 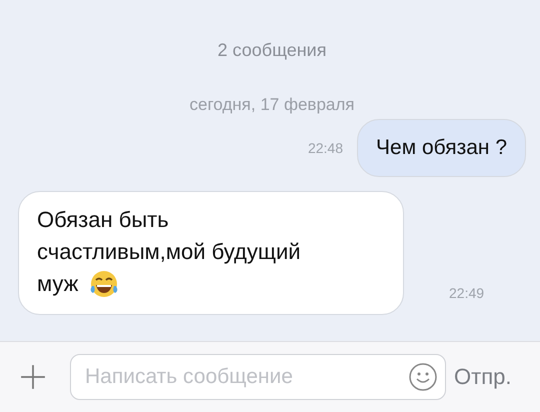 What do you see at coordinates (57, 284) in the screenshot?
I see `message-text: муж` at bounding box center [57, 284].